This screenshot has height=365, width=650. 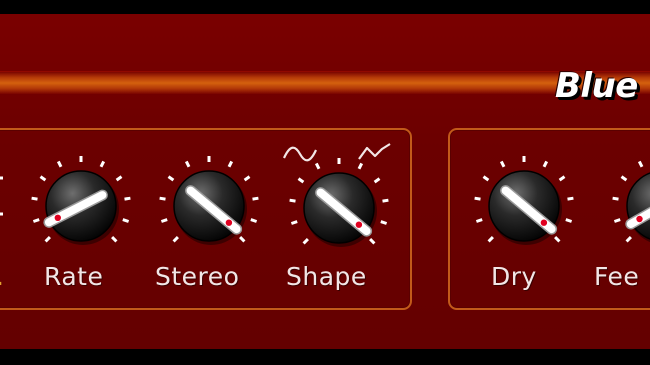 What do you see at coordinates (74, 276) in the screenshot?
I see `rate-label: Rate` at bounding box center [74, 276].